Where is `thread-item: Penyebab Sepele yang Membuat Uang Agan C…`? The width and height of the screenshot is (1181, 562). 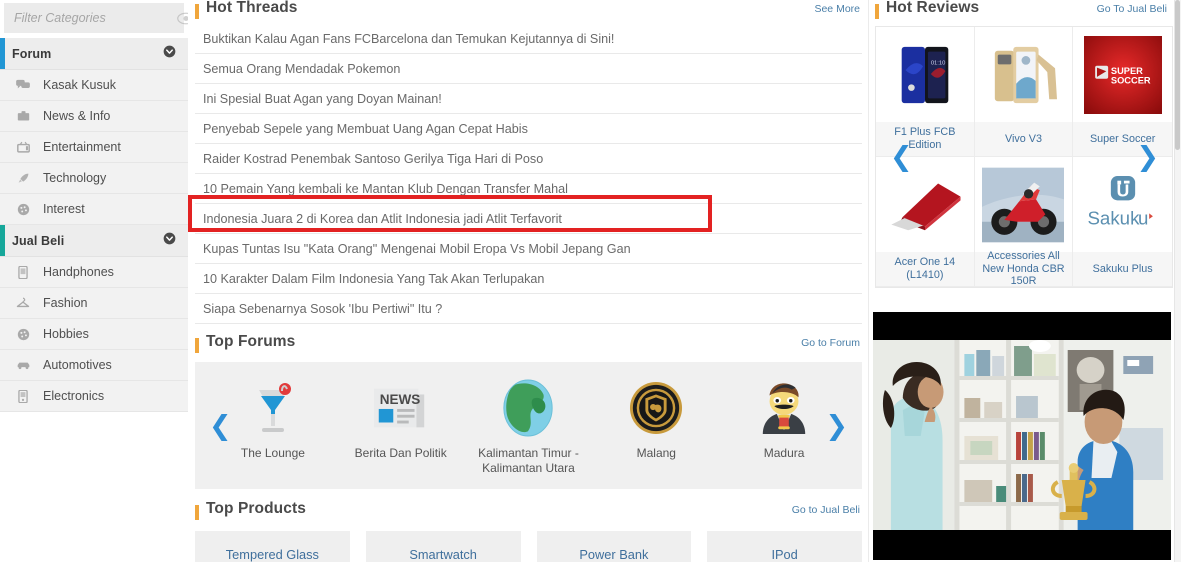 thread-item: Penyebab Sepele yang Membuat Uang Agan C… is located at coordinates (528, 129).